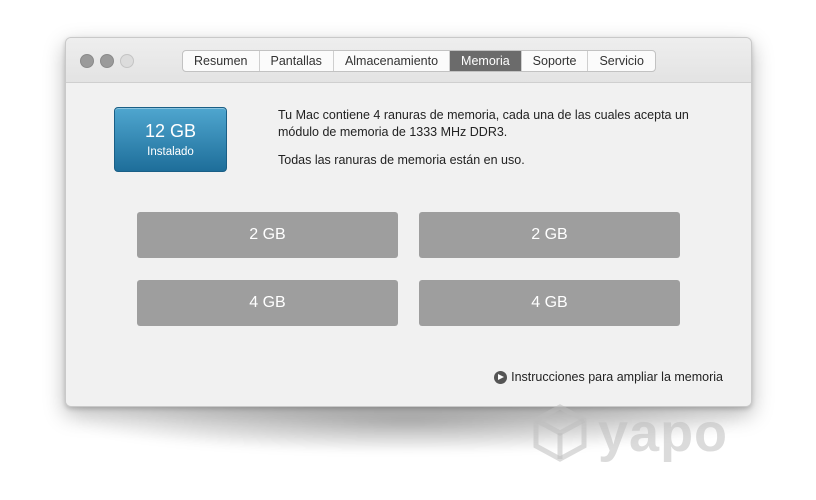  Describe the element at coordinates (170, 152) in the screenshot. I see `memory-status: Instalado` at that location.